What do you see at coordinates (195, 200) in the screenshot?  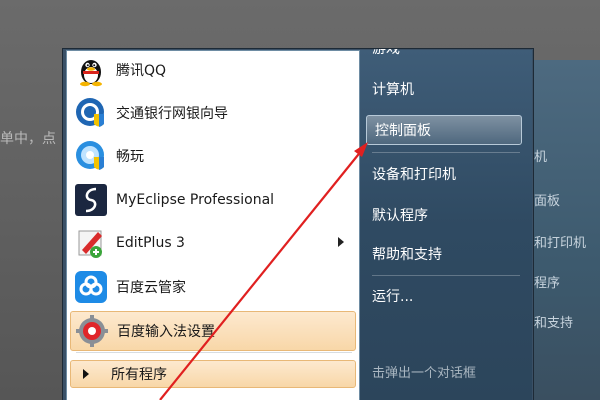 I see `program-label: MyEclipse Professional` at bounding box center [195, 200].